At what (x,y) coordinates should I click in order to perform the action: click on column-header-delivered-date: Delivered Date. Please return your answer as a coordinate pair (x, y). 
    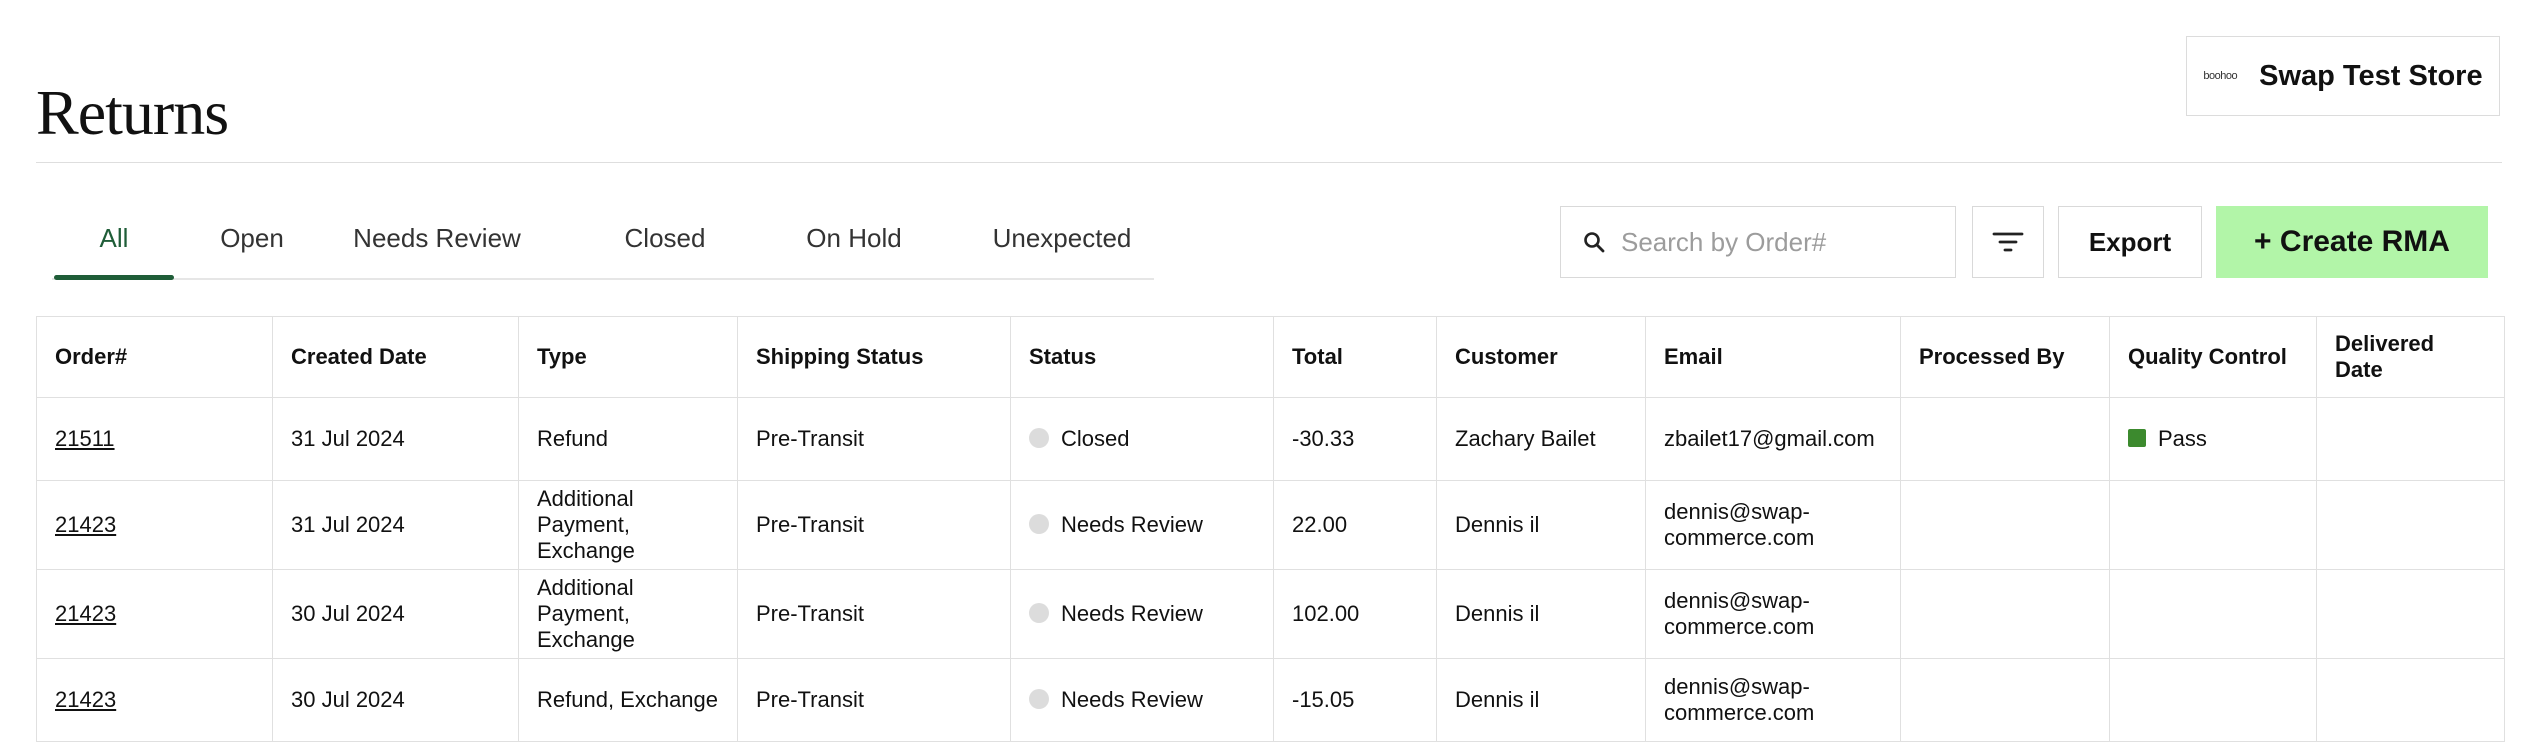
    Looking at the image, I should click on (2410, 357).